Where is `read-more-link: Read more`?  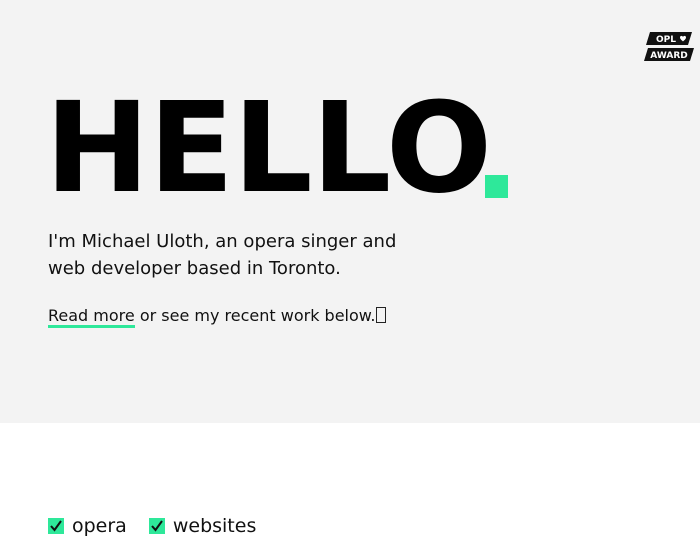
read-more-link: Read more is located at coordinates (91, 317).